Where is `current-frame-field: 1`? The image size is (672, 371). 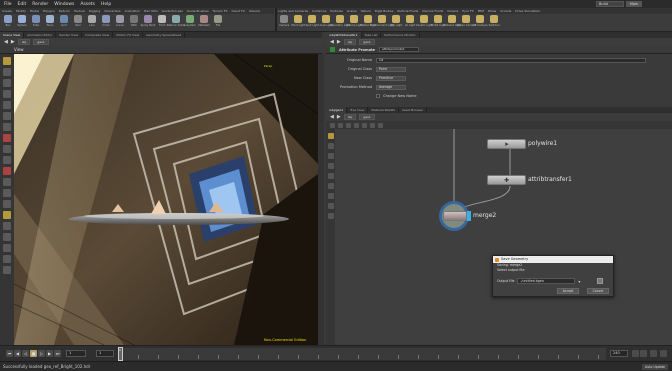 current-frame-field: 1 is located at coordinates (76, 353).